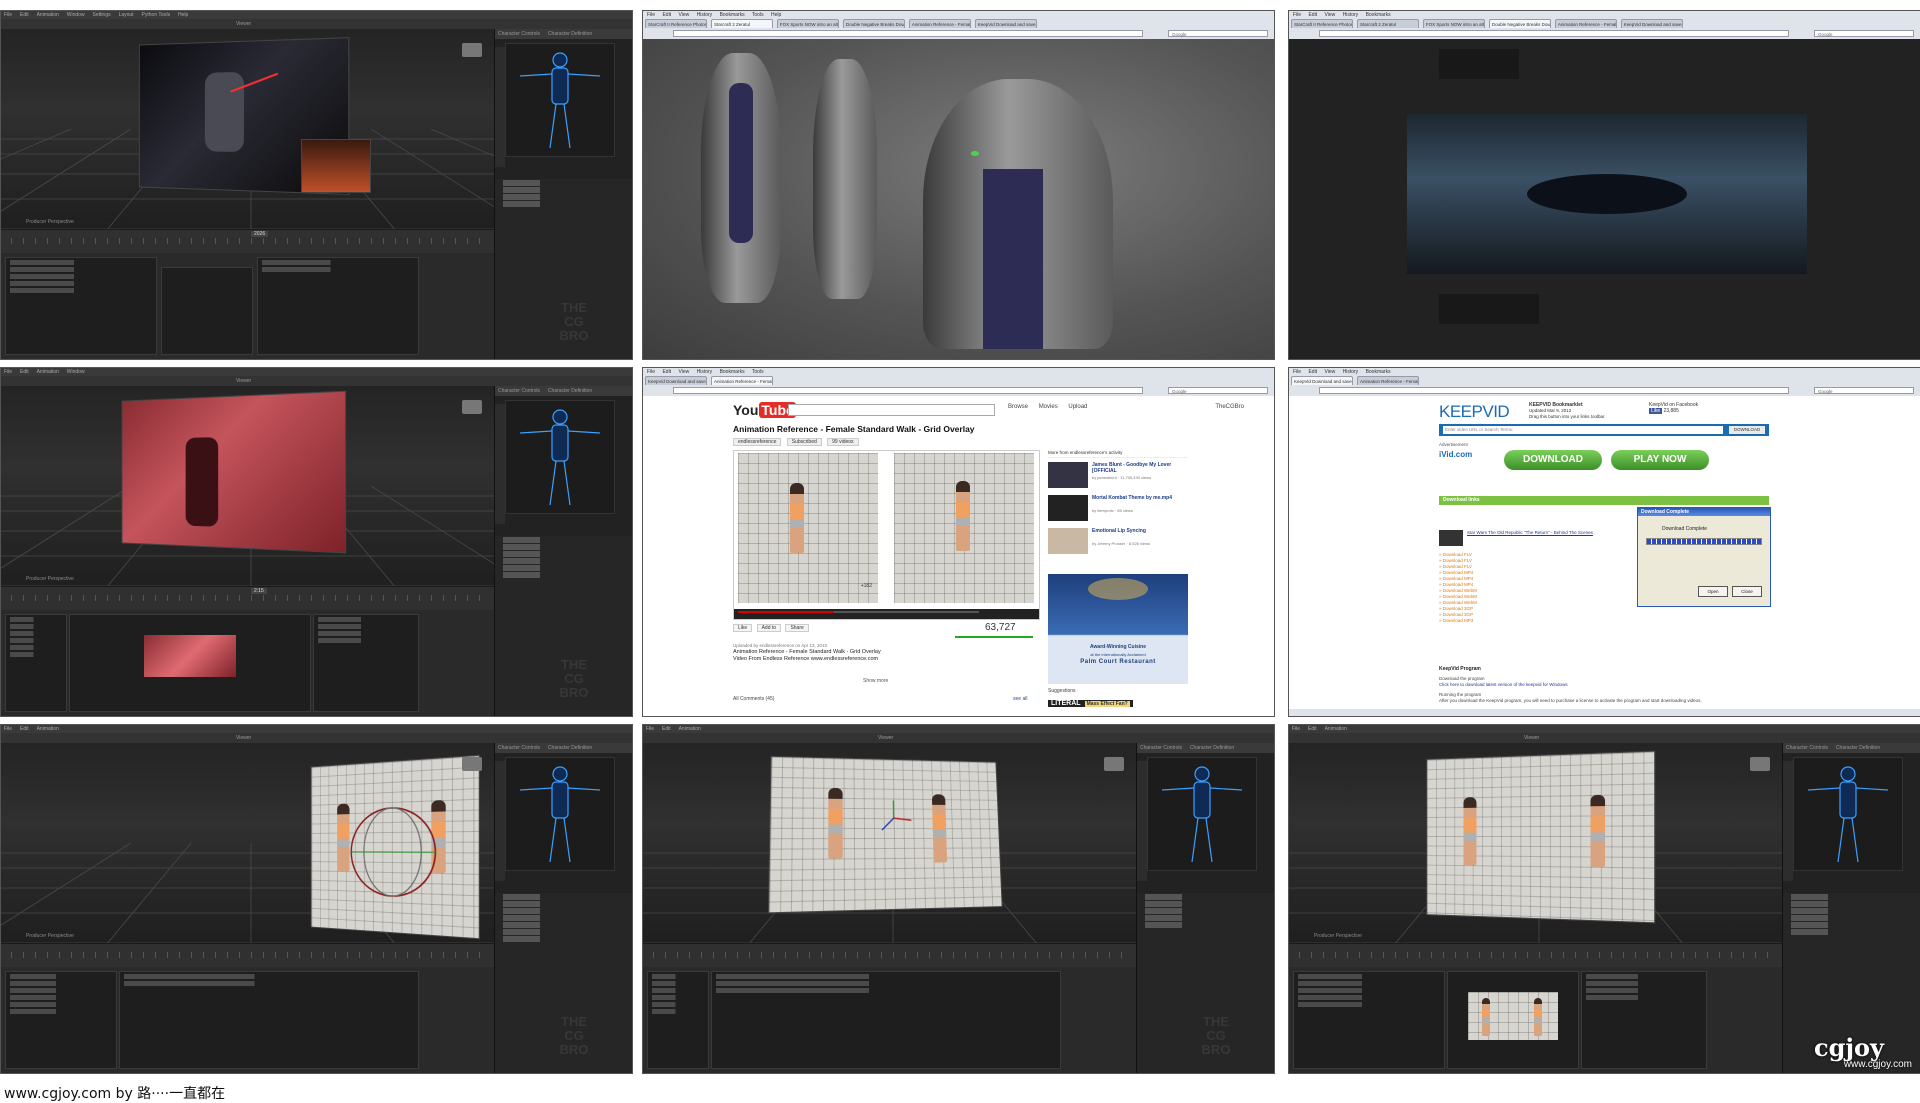  I want to click on channel-name: endlessreference, so click(757, 442).